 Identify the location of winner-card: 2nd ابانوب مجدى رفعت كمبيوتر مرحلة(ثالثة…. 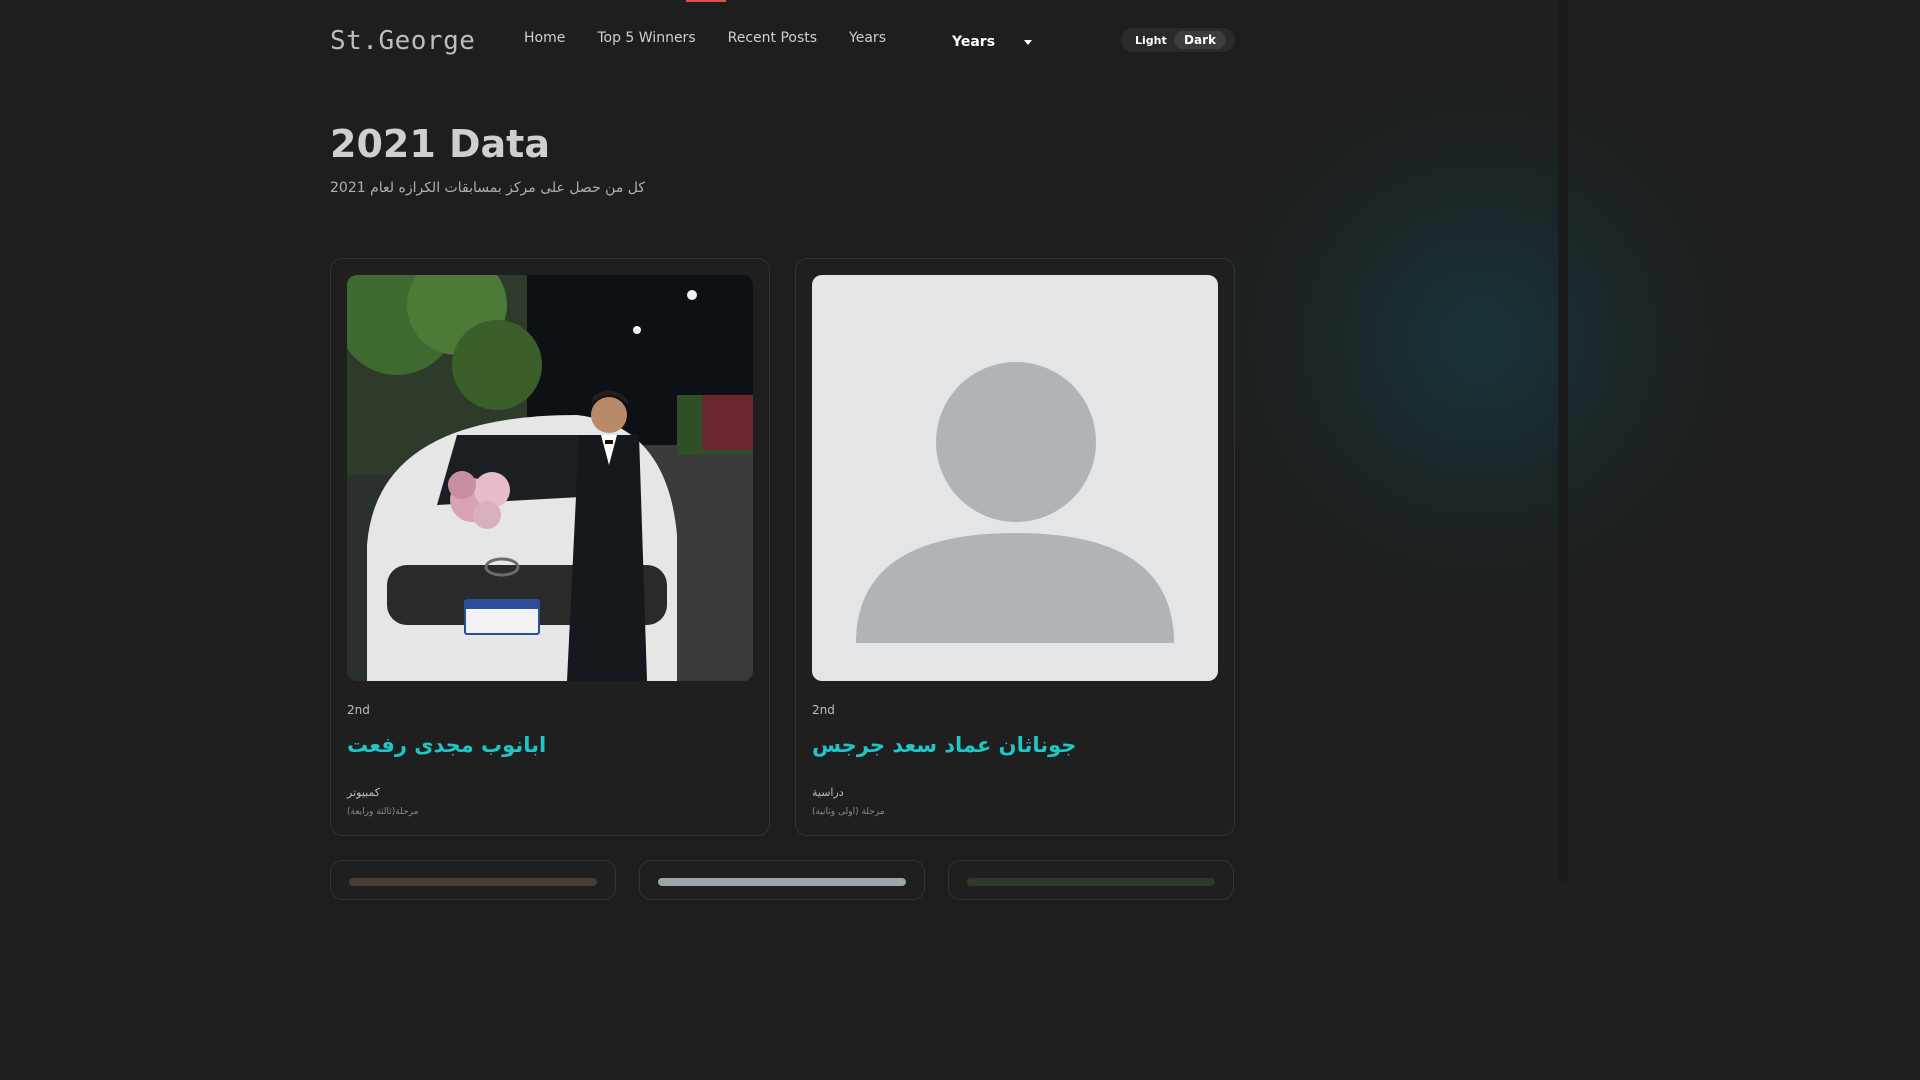
(550, 547).